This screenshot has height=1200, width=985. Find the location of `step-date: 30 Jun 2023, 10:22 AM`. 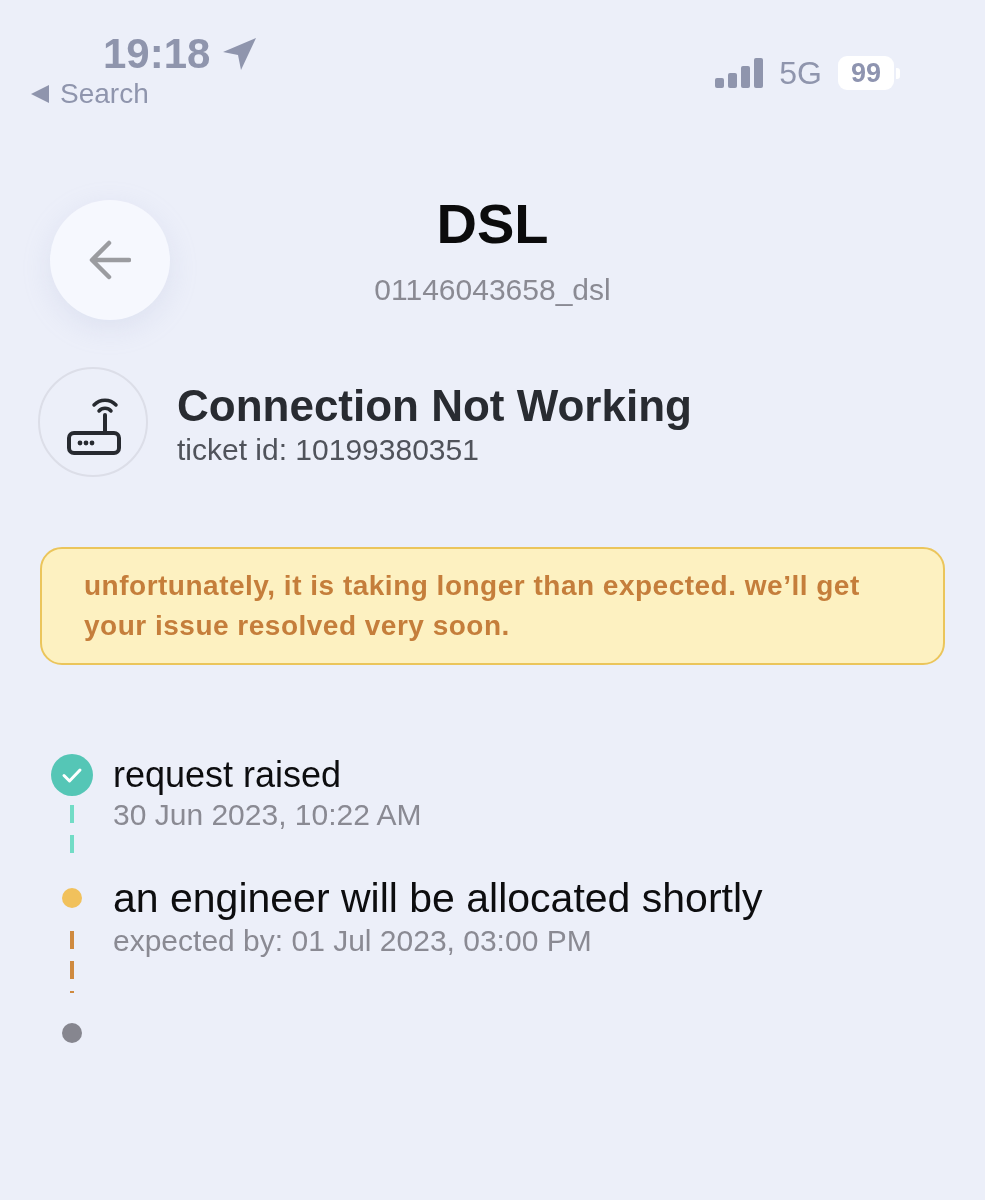

step-date: 30 Jun 2023, 10:22 AM is located at coordinates (267, 815).